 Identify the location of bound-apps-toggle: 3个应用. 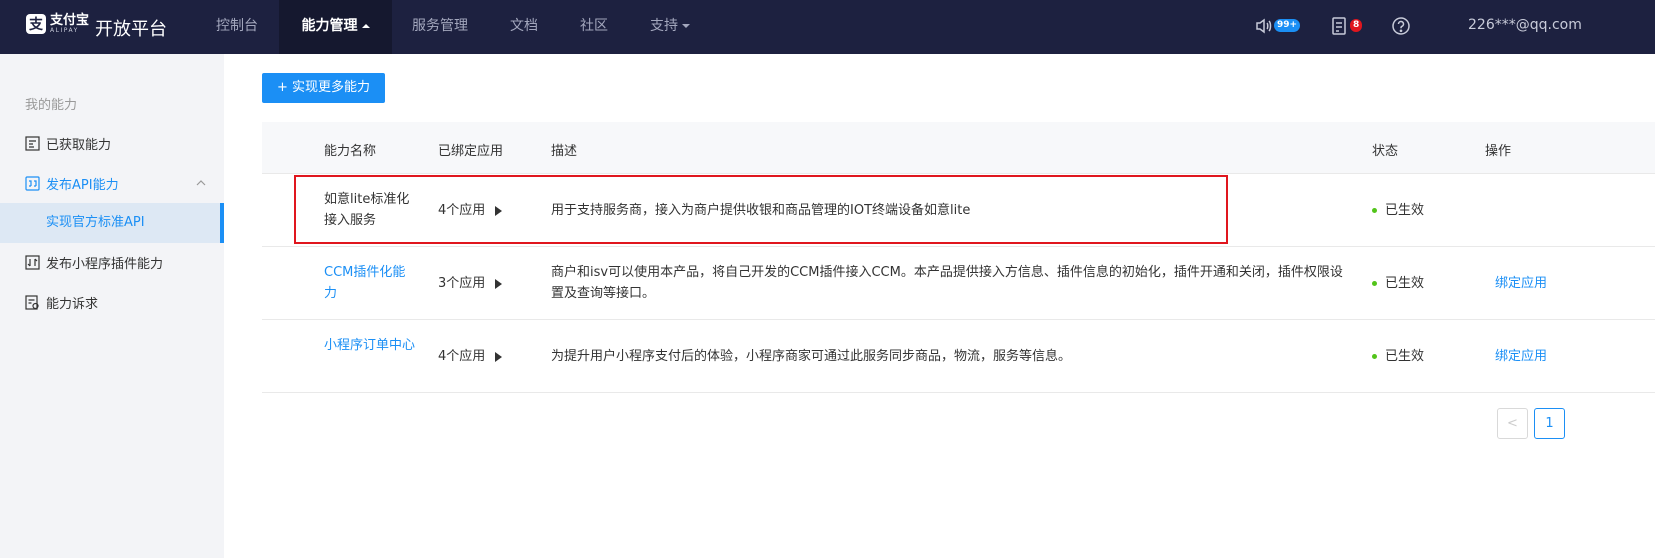
(470, 283).